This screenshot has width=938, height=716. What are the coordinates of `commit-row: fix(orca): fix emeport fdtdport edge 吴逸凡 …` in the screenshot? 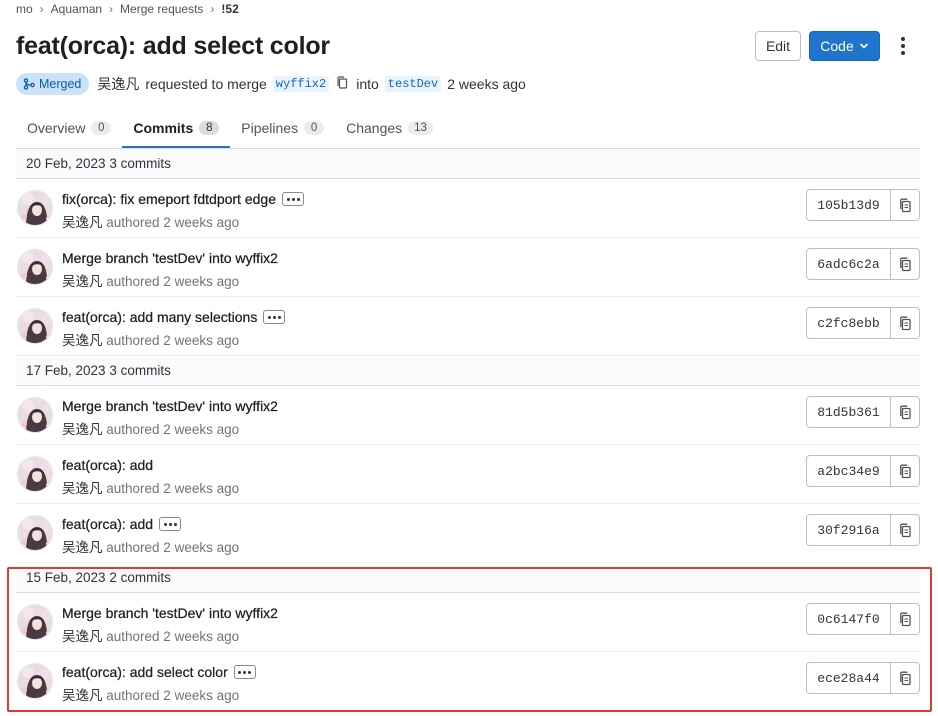 It's located at (468, 208).